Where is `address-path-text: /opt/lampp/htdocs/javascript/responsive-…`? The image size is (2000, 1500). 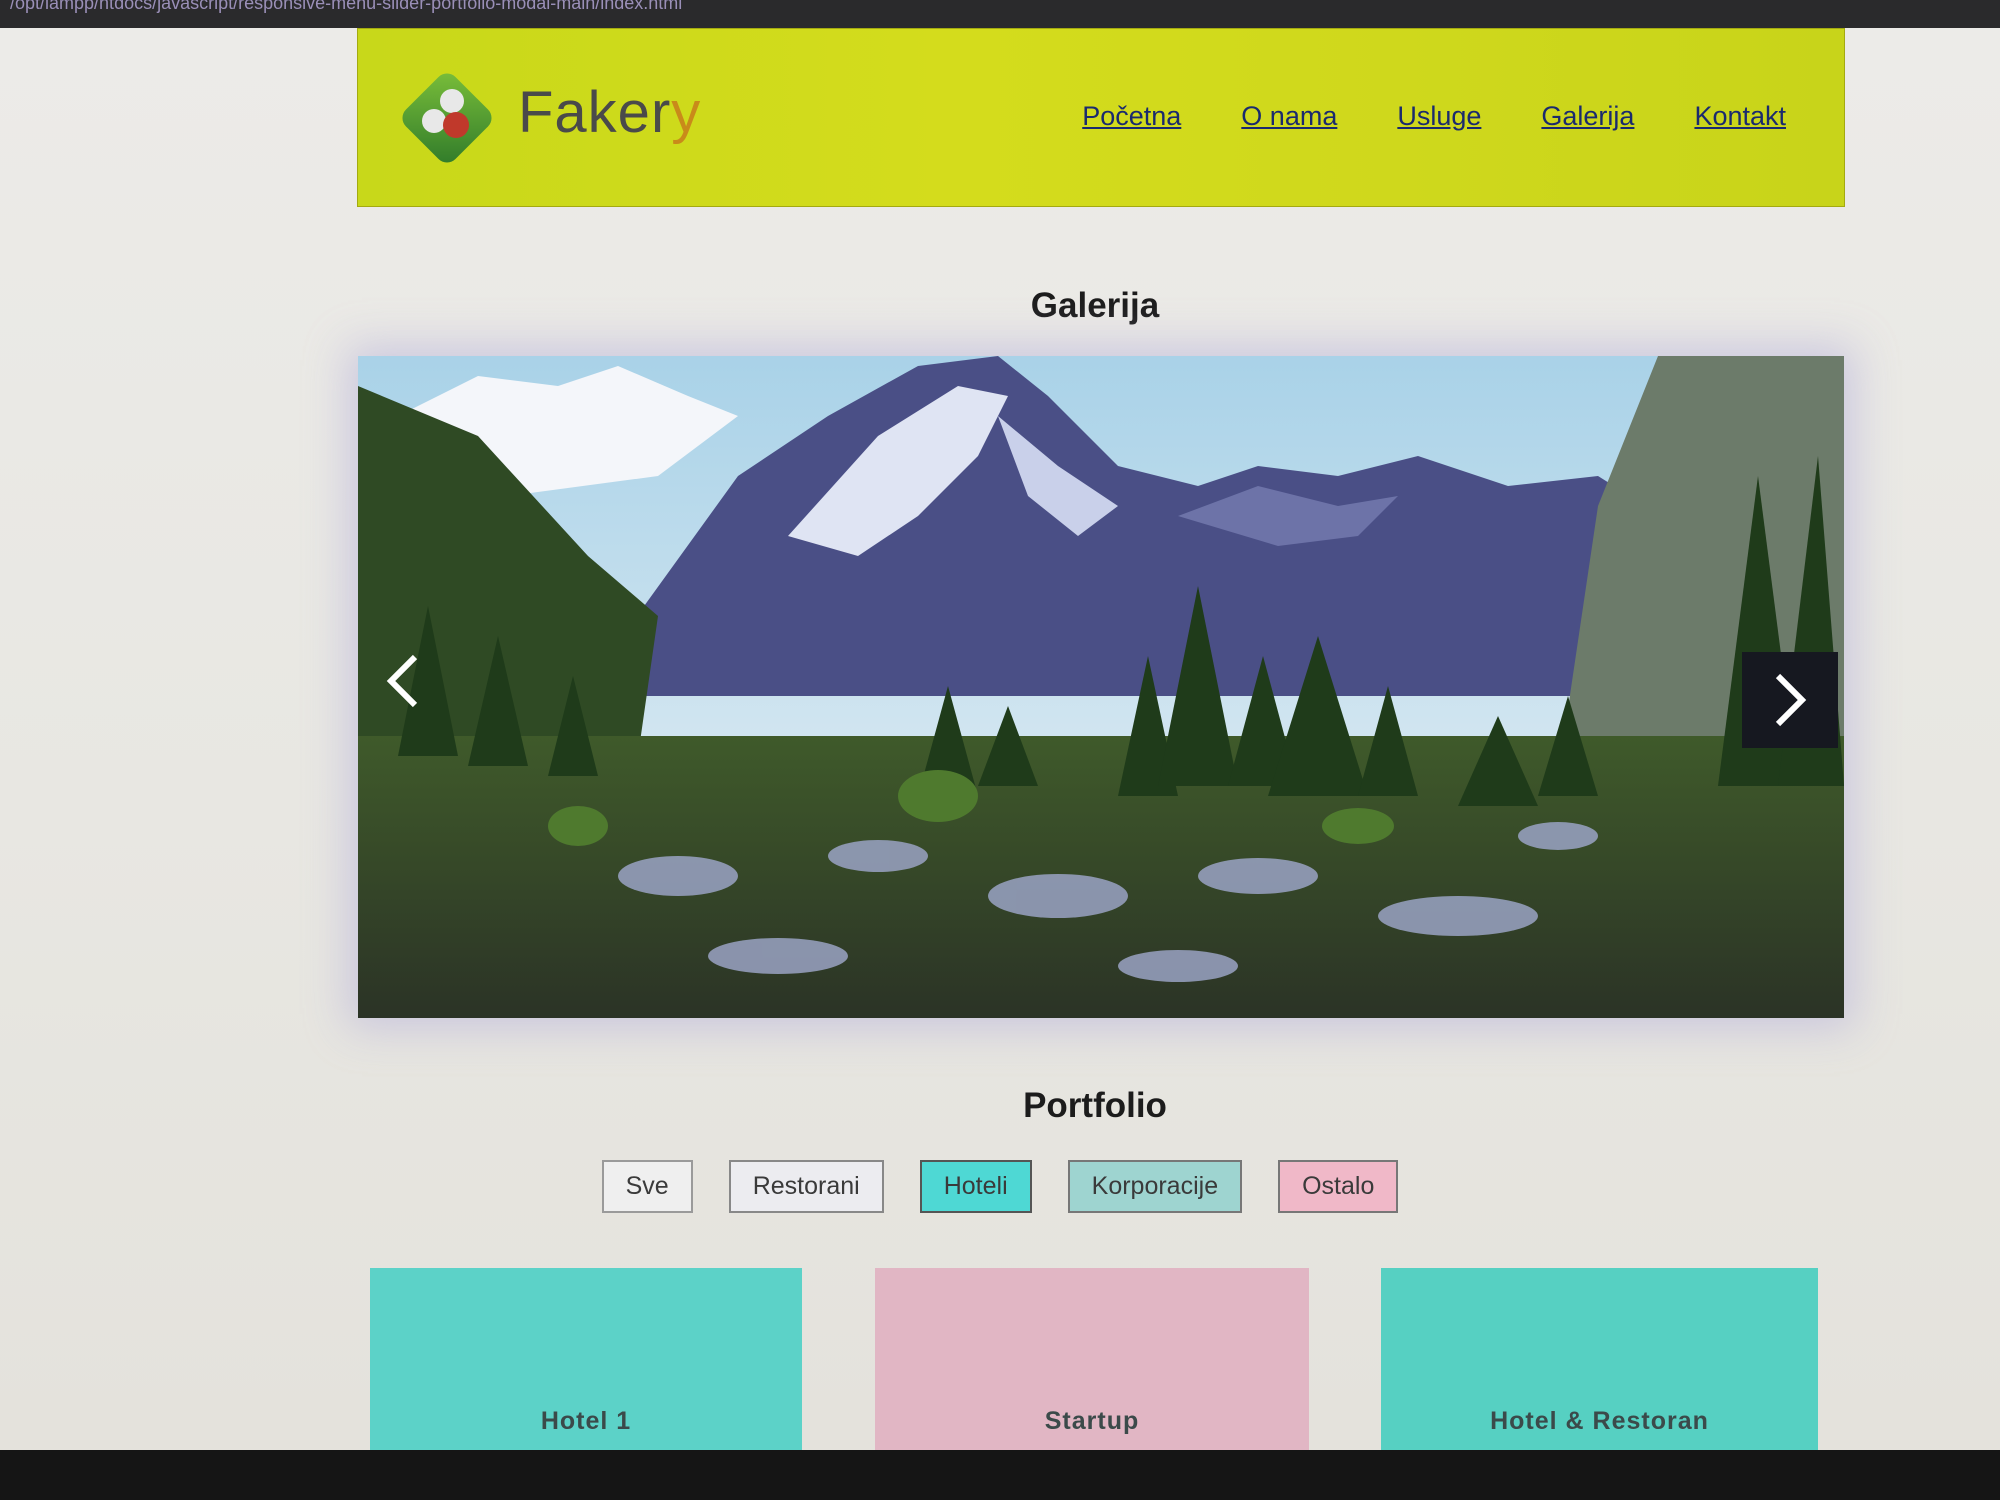 address-path-text: /opt/lampp/htdocs/javascript/responsive-… is located at coordinates (346, 6).